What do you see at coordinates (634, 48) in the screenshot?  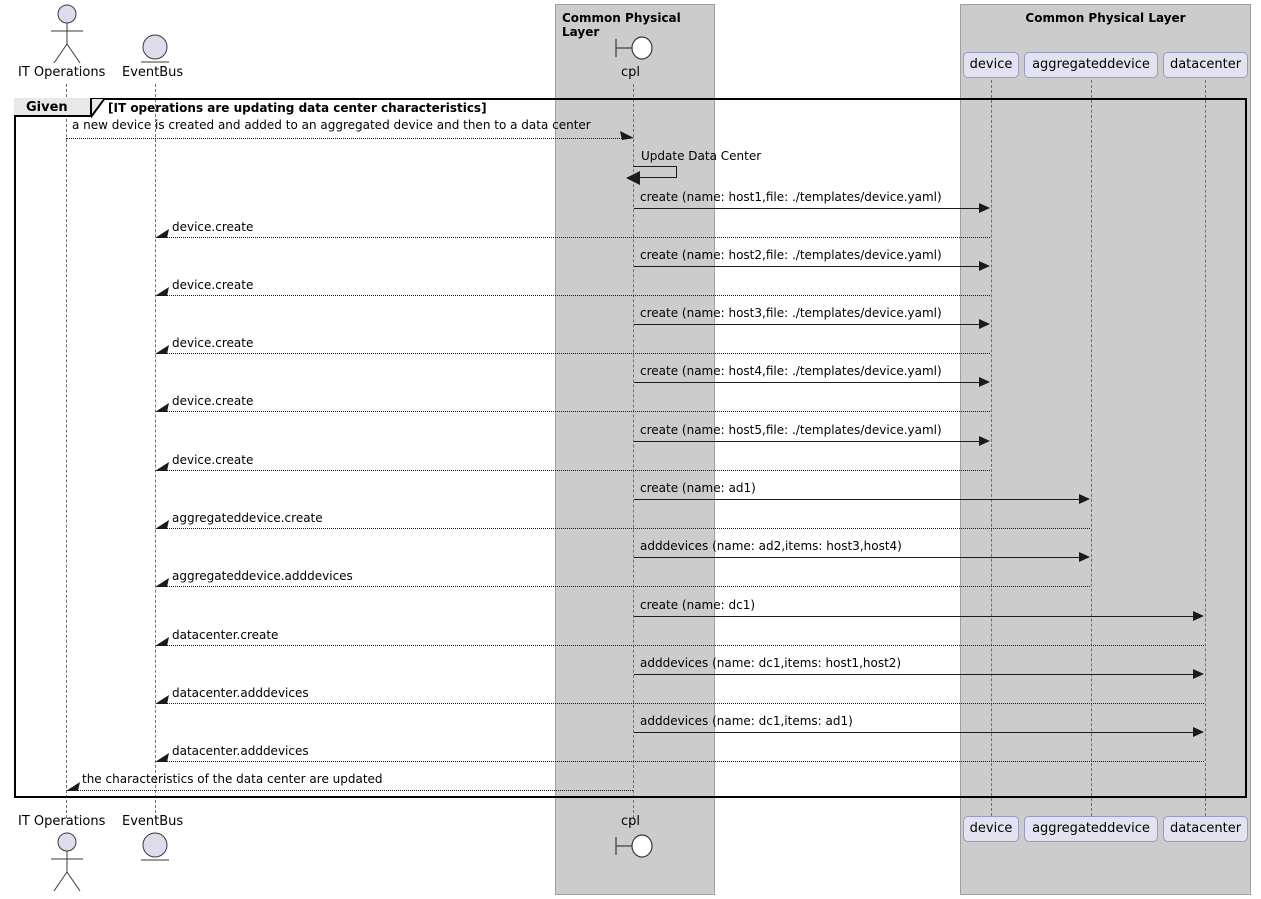 I see `interface-figure-cpl` at bounding box center [634, 48].